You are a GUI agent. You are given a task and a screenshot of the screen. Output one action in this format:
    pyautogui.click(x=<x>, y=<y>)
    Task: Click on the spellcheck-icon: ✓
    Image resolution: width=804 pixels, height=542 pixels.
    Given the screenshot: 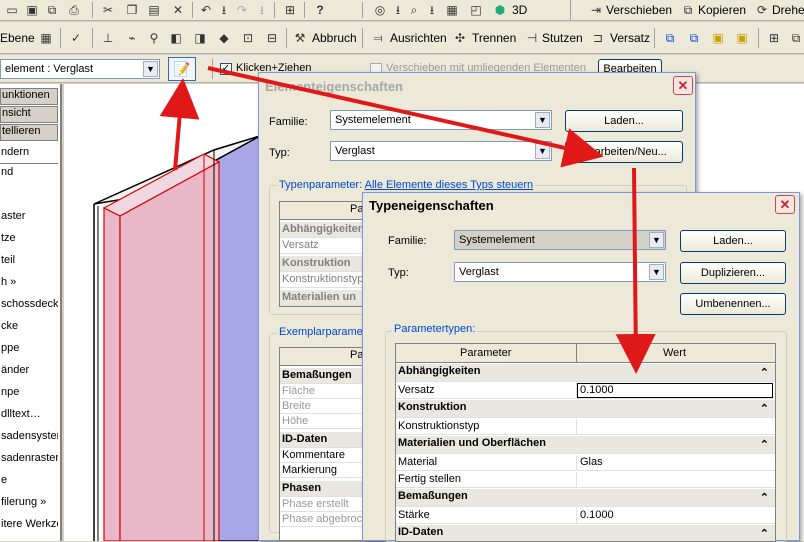 What is the action you would take?
    pyautogui.click(x=76, y=38)
    